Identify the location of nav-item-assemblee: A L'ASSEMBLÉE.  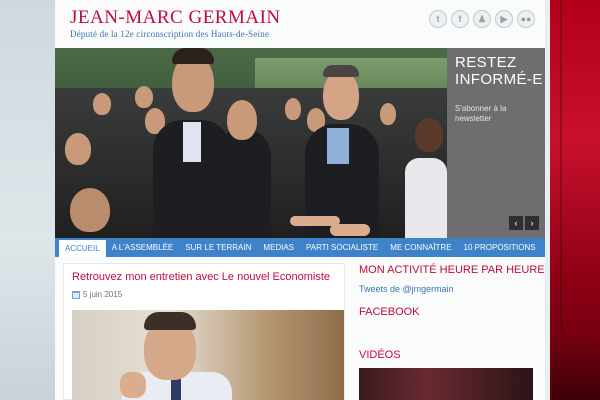
(143, 247).